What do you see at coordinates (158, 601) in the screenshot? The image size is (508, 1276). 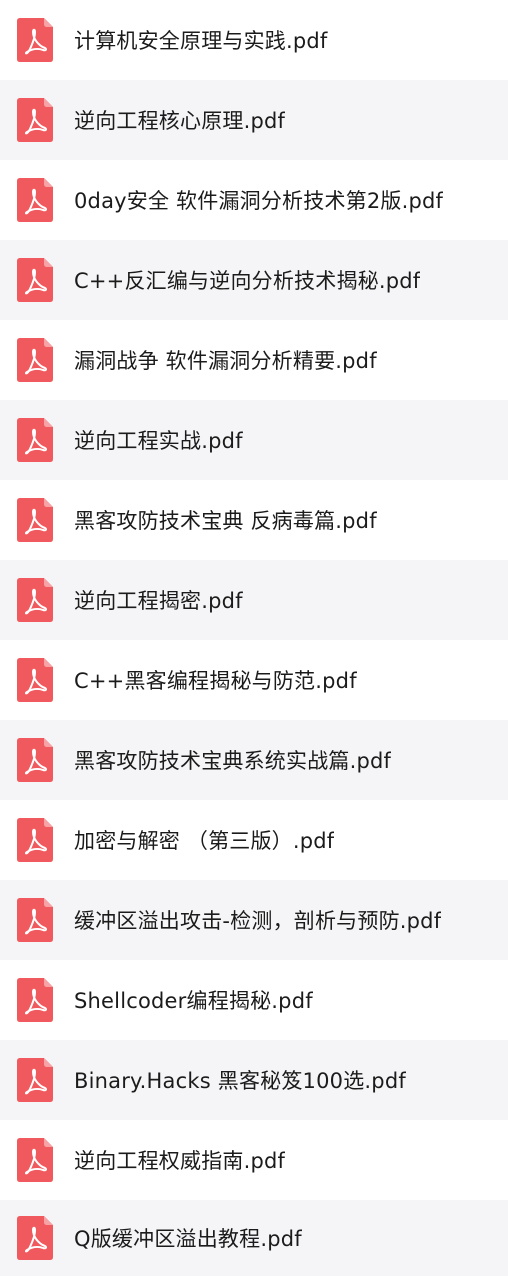 I see `file-name: 逆向工程揭密.pdf` at bounding box center [158, 601].